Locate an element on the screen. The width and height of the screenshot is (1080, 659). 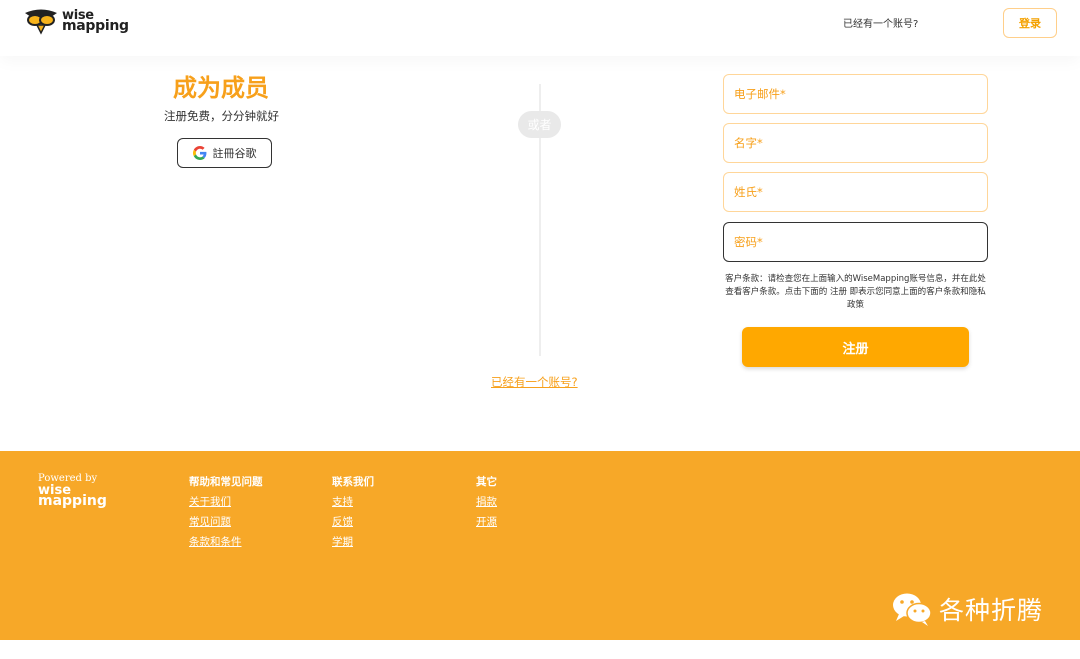
footer-heading: 其它 is located at coordinates (486, 482).